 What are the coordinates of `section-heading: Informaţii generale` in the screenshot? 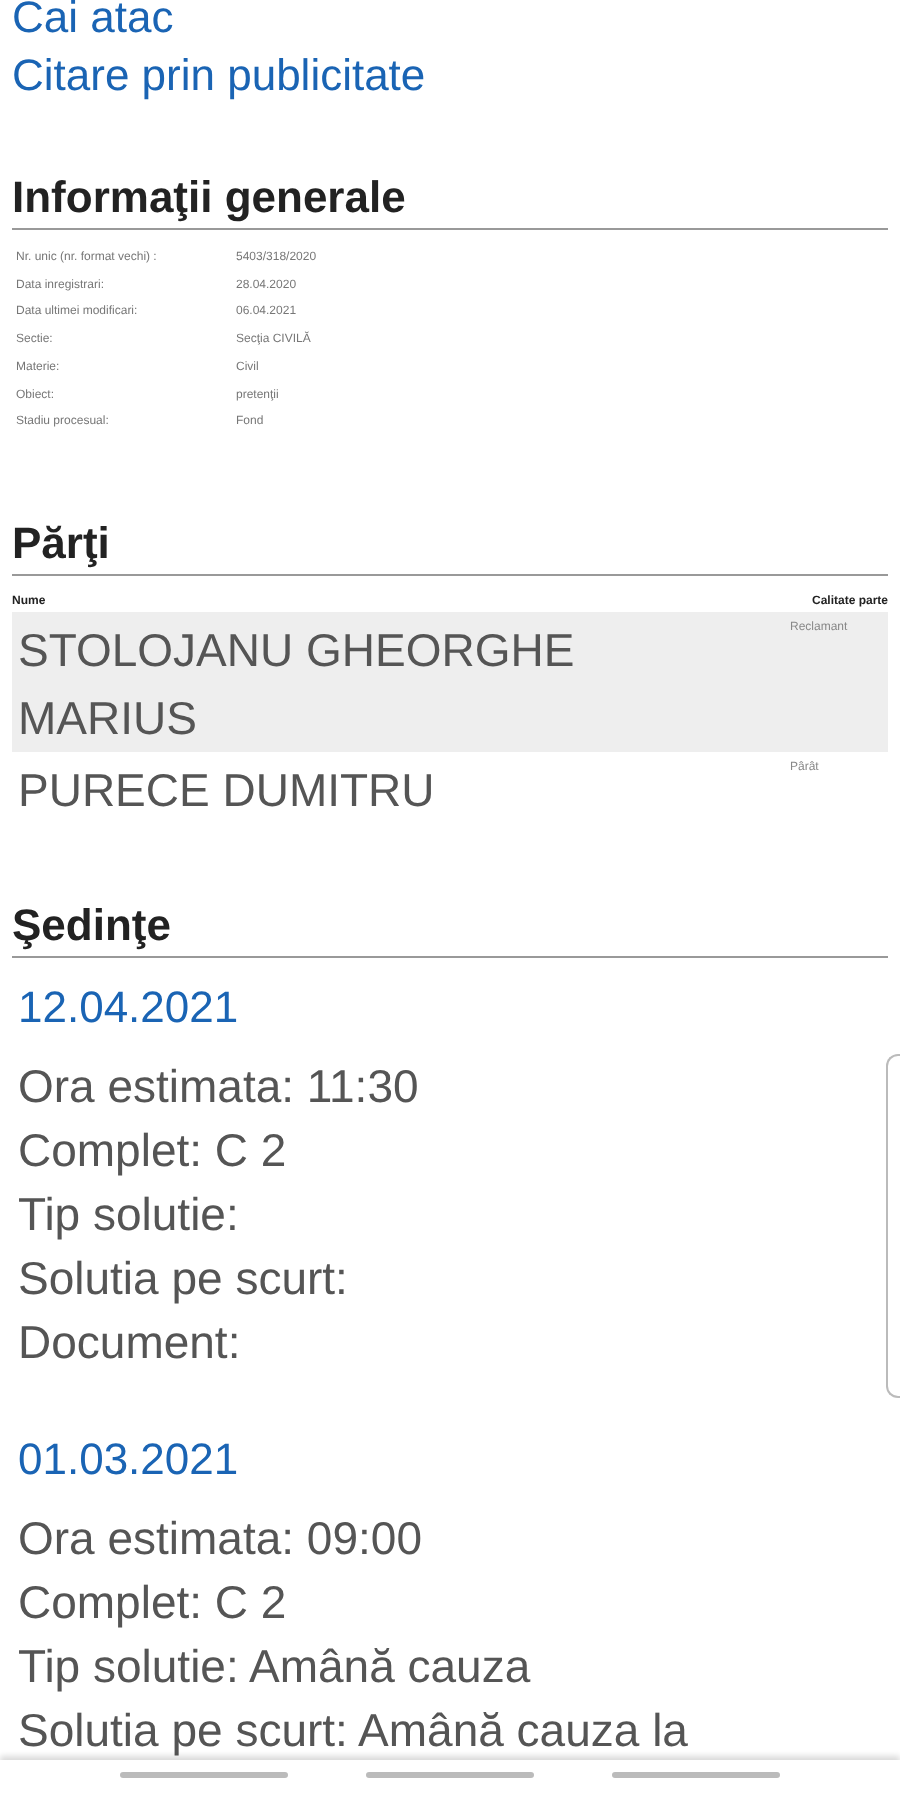 It's located at (450, 201).